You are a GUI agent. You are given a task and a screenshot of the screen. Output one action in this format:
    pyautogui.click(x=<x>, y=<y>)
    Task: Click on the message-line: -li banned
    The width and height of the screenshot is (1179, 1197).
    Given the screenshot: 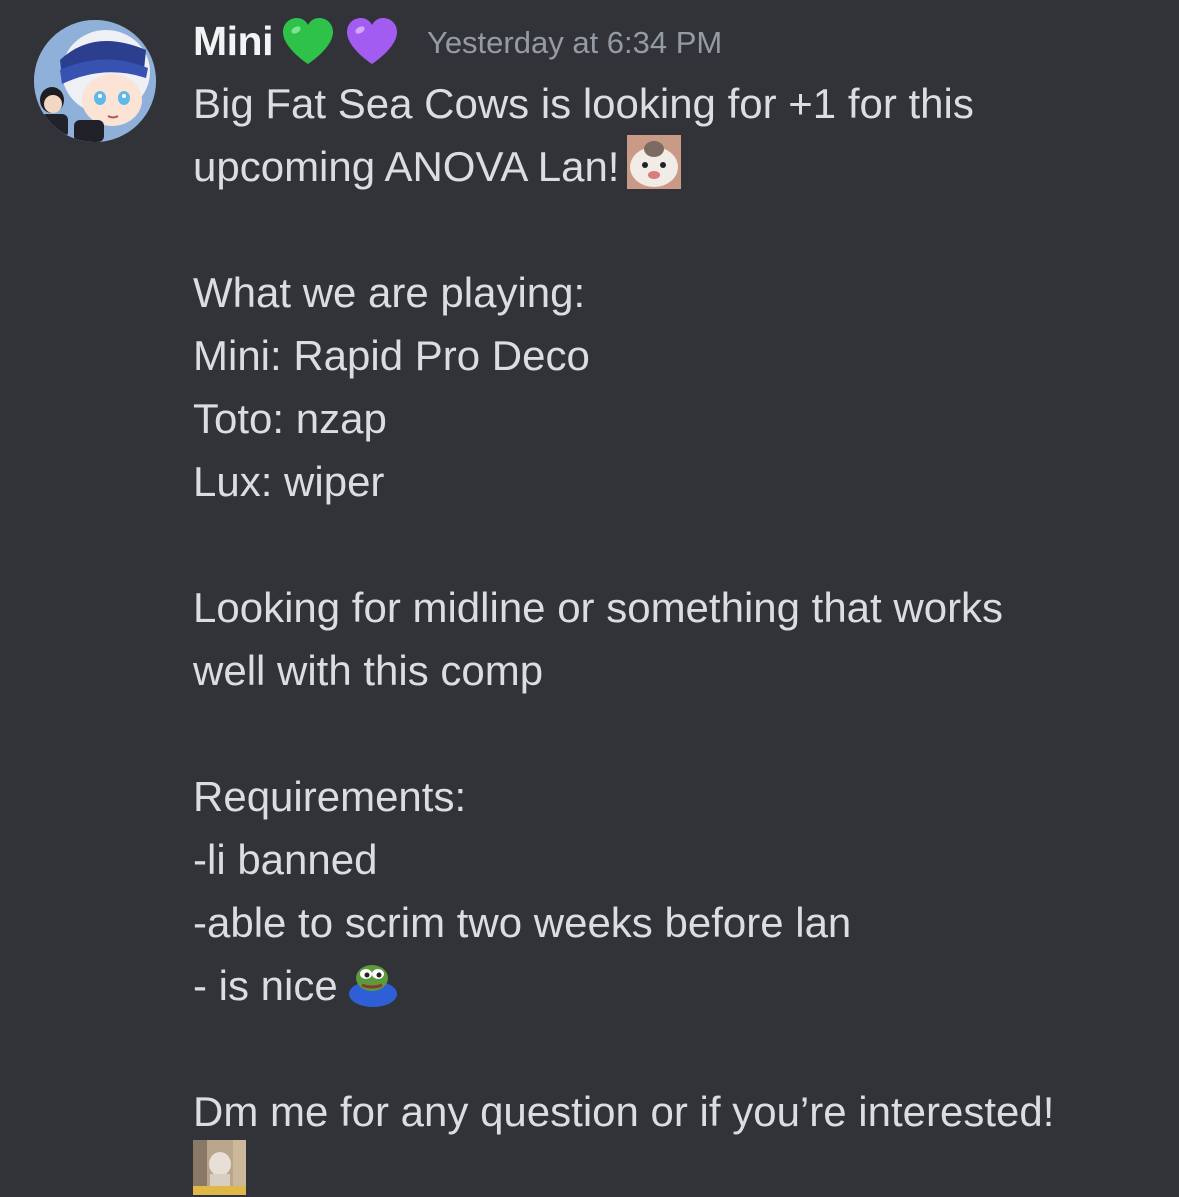 What is the action you would take?
    pyautogui.click(x=285, y=859)
    